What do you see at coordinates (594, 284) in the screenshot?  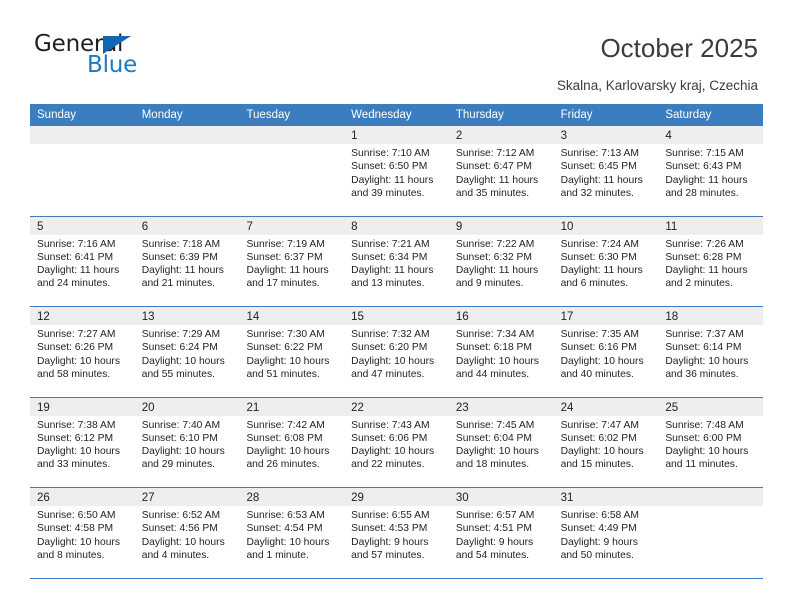 I see `daylight-text-line2: and 6 minutes.` at bounding box center [594, 284].